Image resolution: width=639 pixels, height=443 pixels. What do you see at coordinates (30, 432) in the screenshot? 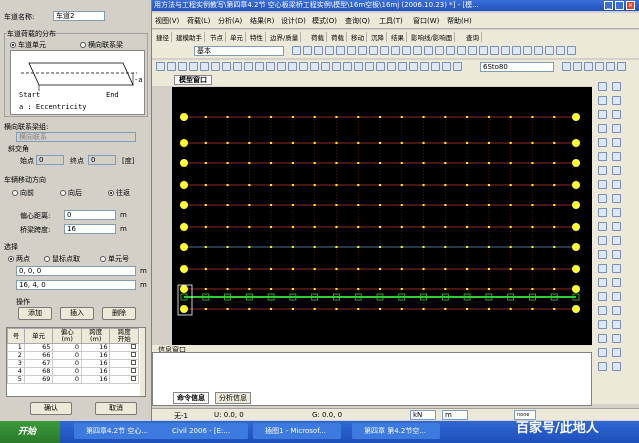
I see `start-button: 开始` at bounding box center [30, 432].